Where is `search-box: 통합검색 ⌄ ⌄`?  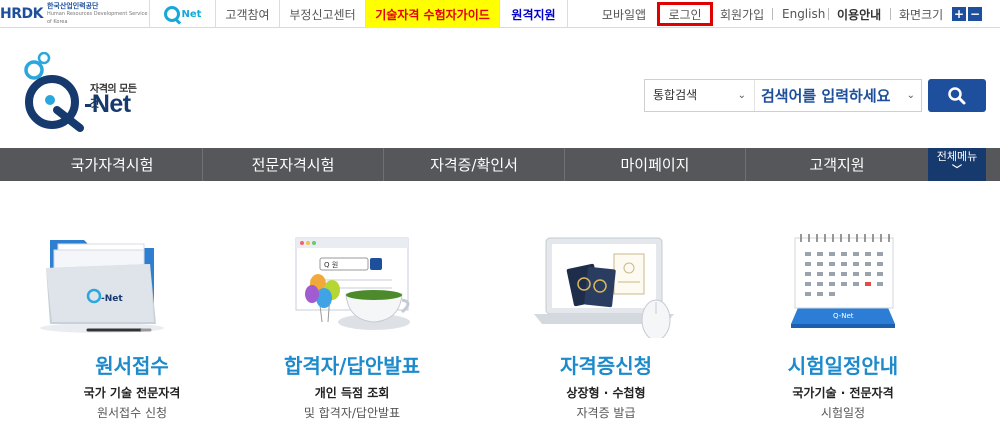 search-box: 통합검색 ⌄ ⌄ is located at coordinates (783, 95).